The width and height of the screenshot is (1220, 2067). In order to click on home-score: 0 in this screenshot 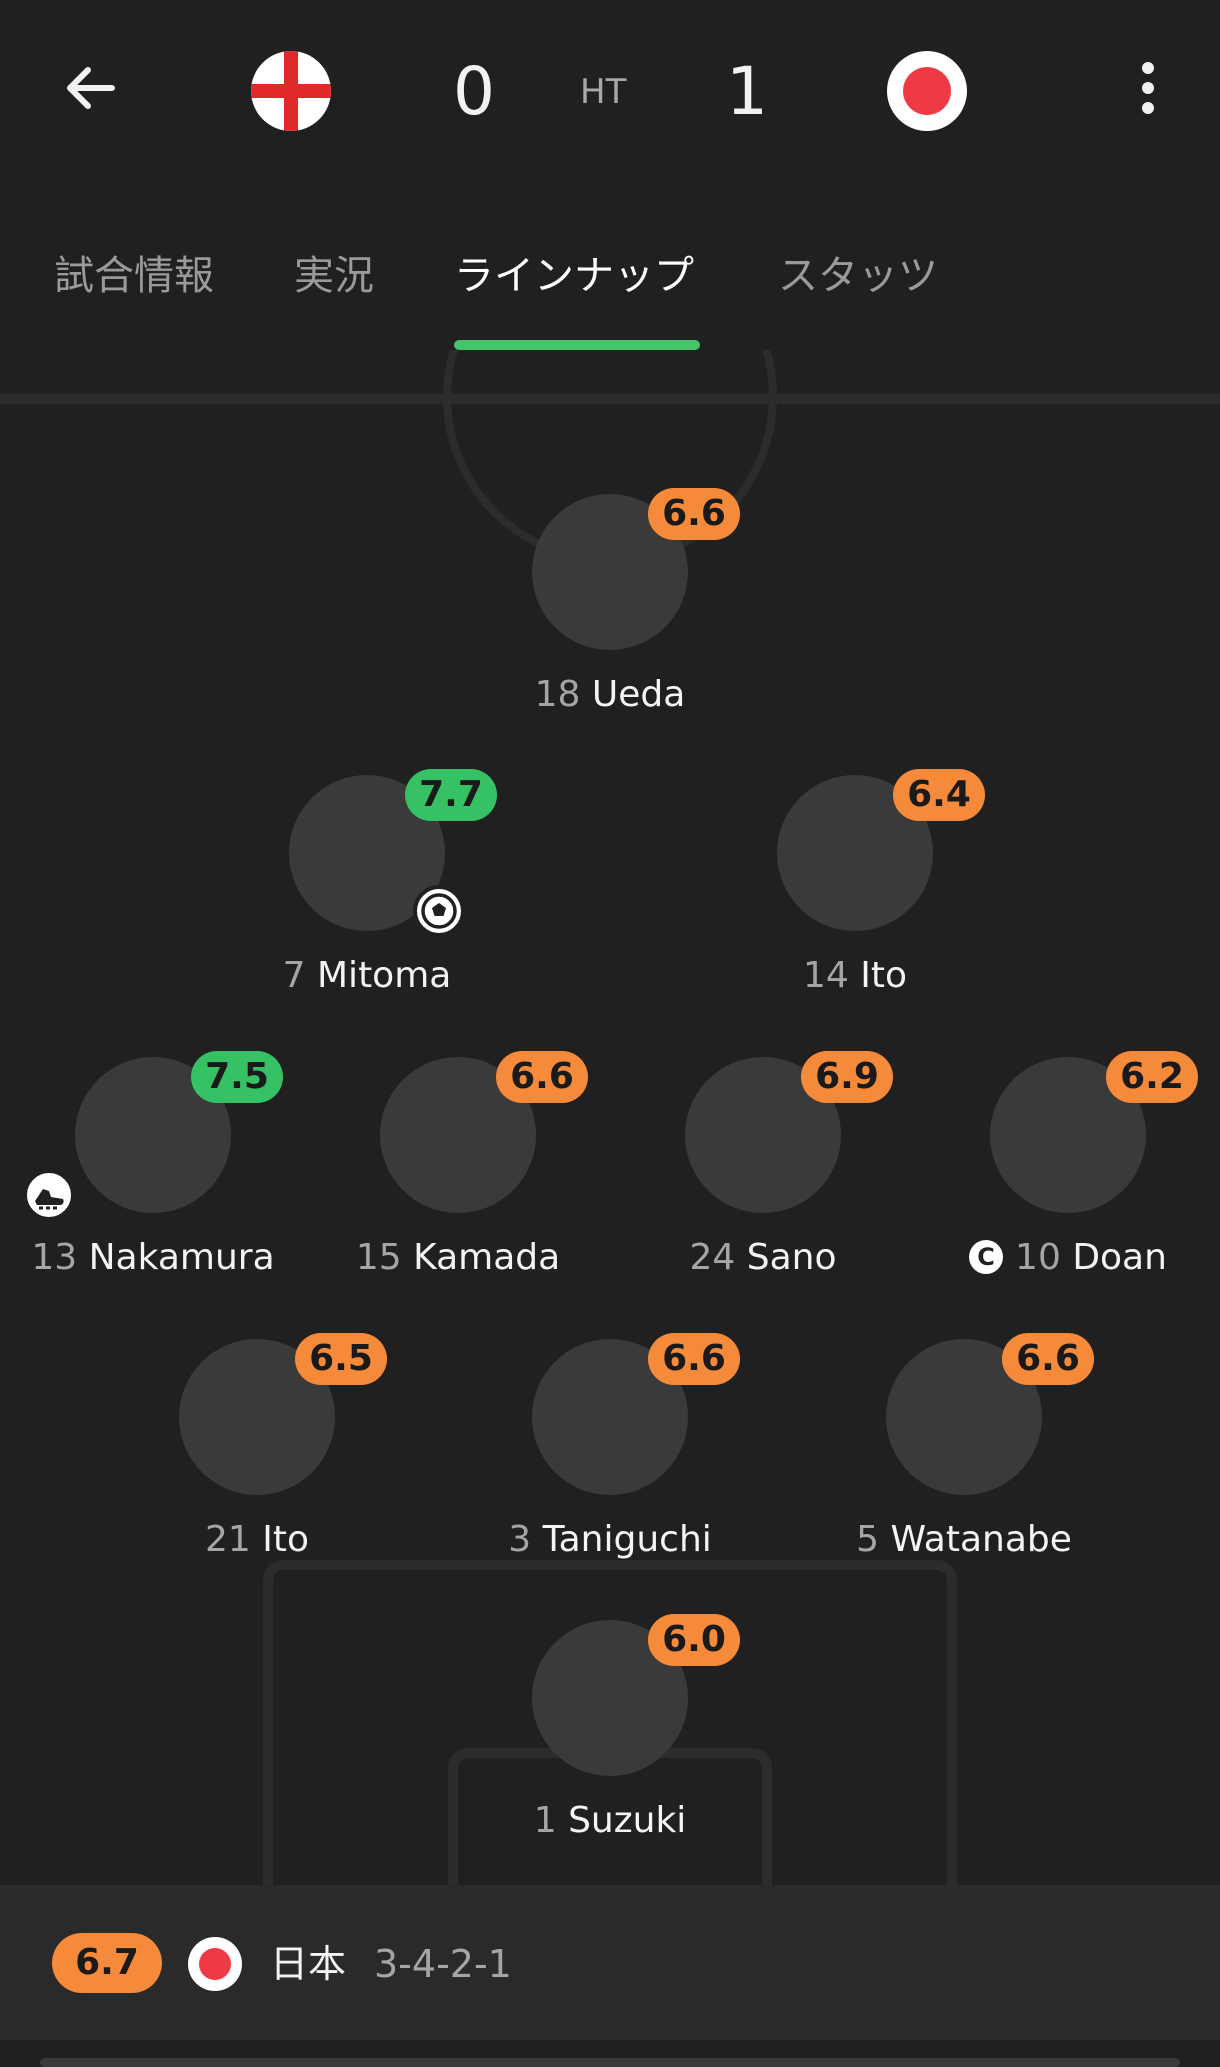, I will do `click(474, 91)`.